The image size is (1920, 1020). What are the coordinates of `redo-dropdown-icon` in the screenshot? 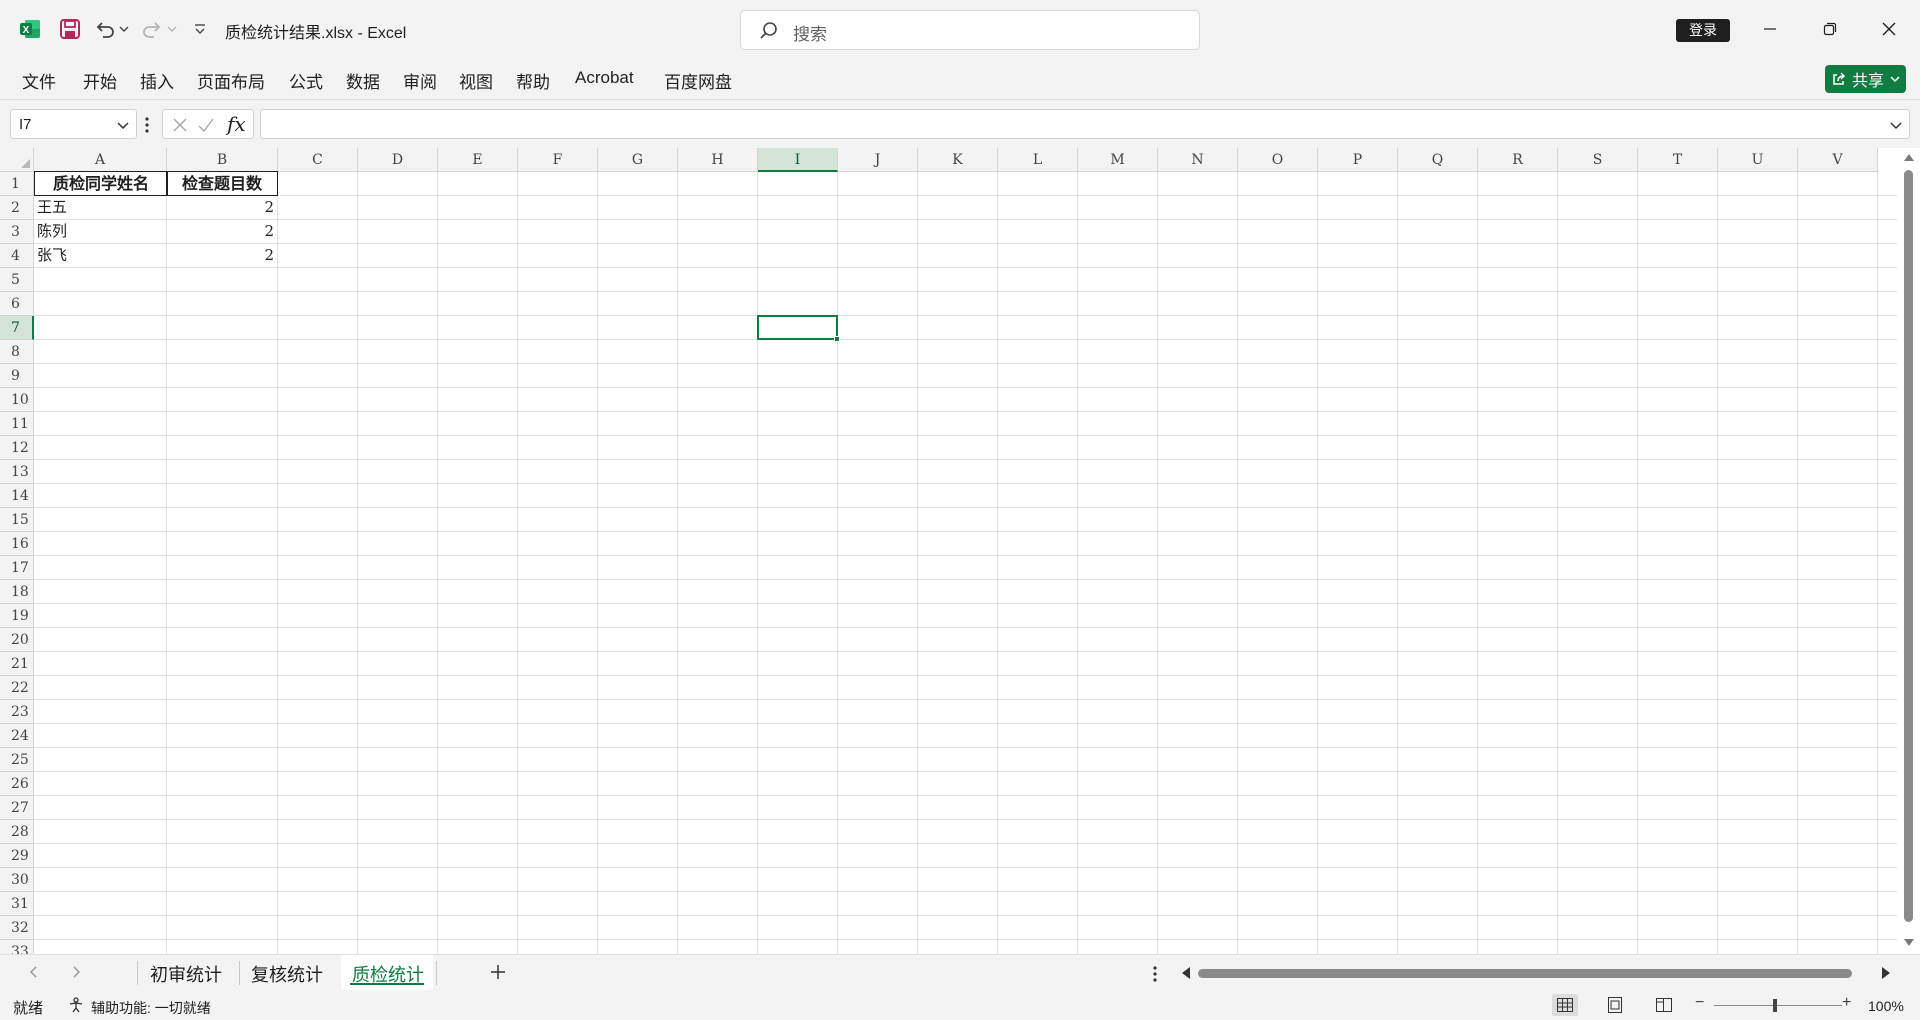 It's located at (172, 29).